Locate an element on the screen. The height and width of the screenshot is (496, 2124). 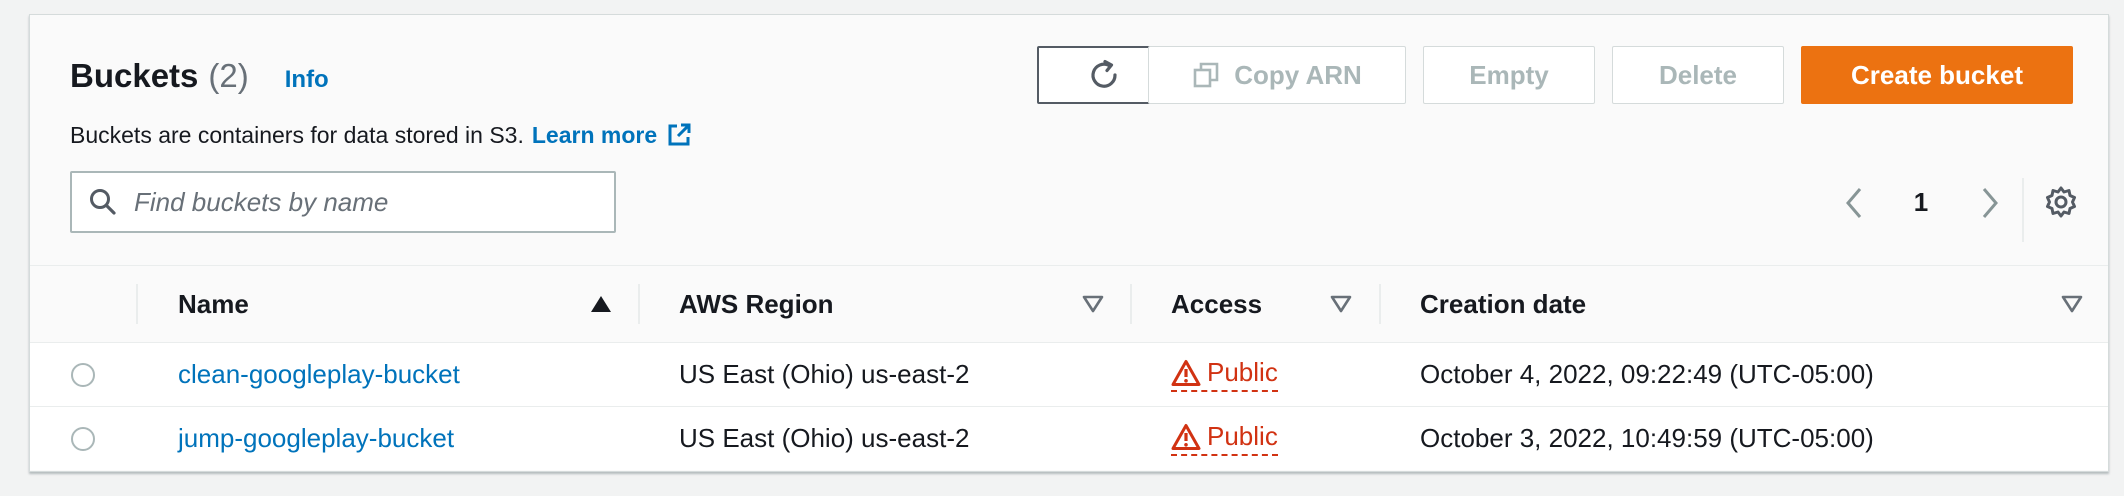
column-header-creation-date: Creation date is located at coordinates (1503, 304).